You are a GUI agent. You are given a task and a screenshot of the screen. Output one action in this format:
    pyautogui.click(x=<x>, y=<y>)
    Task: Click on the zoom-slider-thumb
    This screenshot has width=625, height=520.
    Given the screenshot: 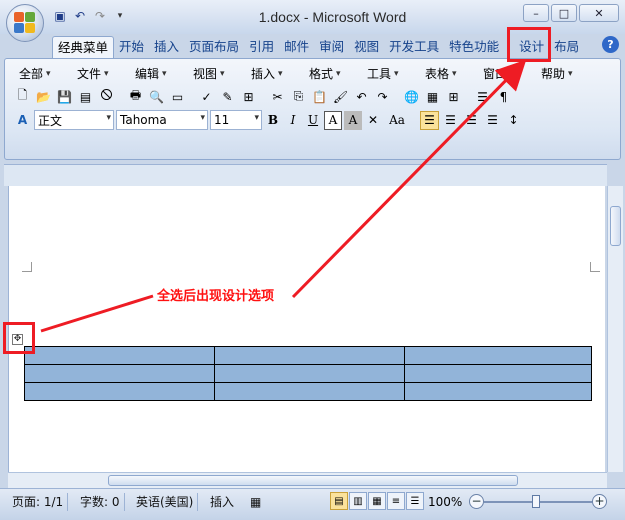 What is the action you would take?
    pyautogui.click(x=536, y=501)
    